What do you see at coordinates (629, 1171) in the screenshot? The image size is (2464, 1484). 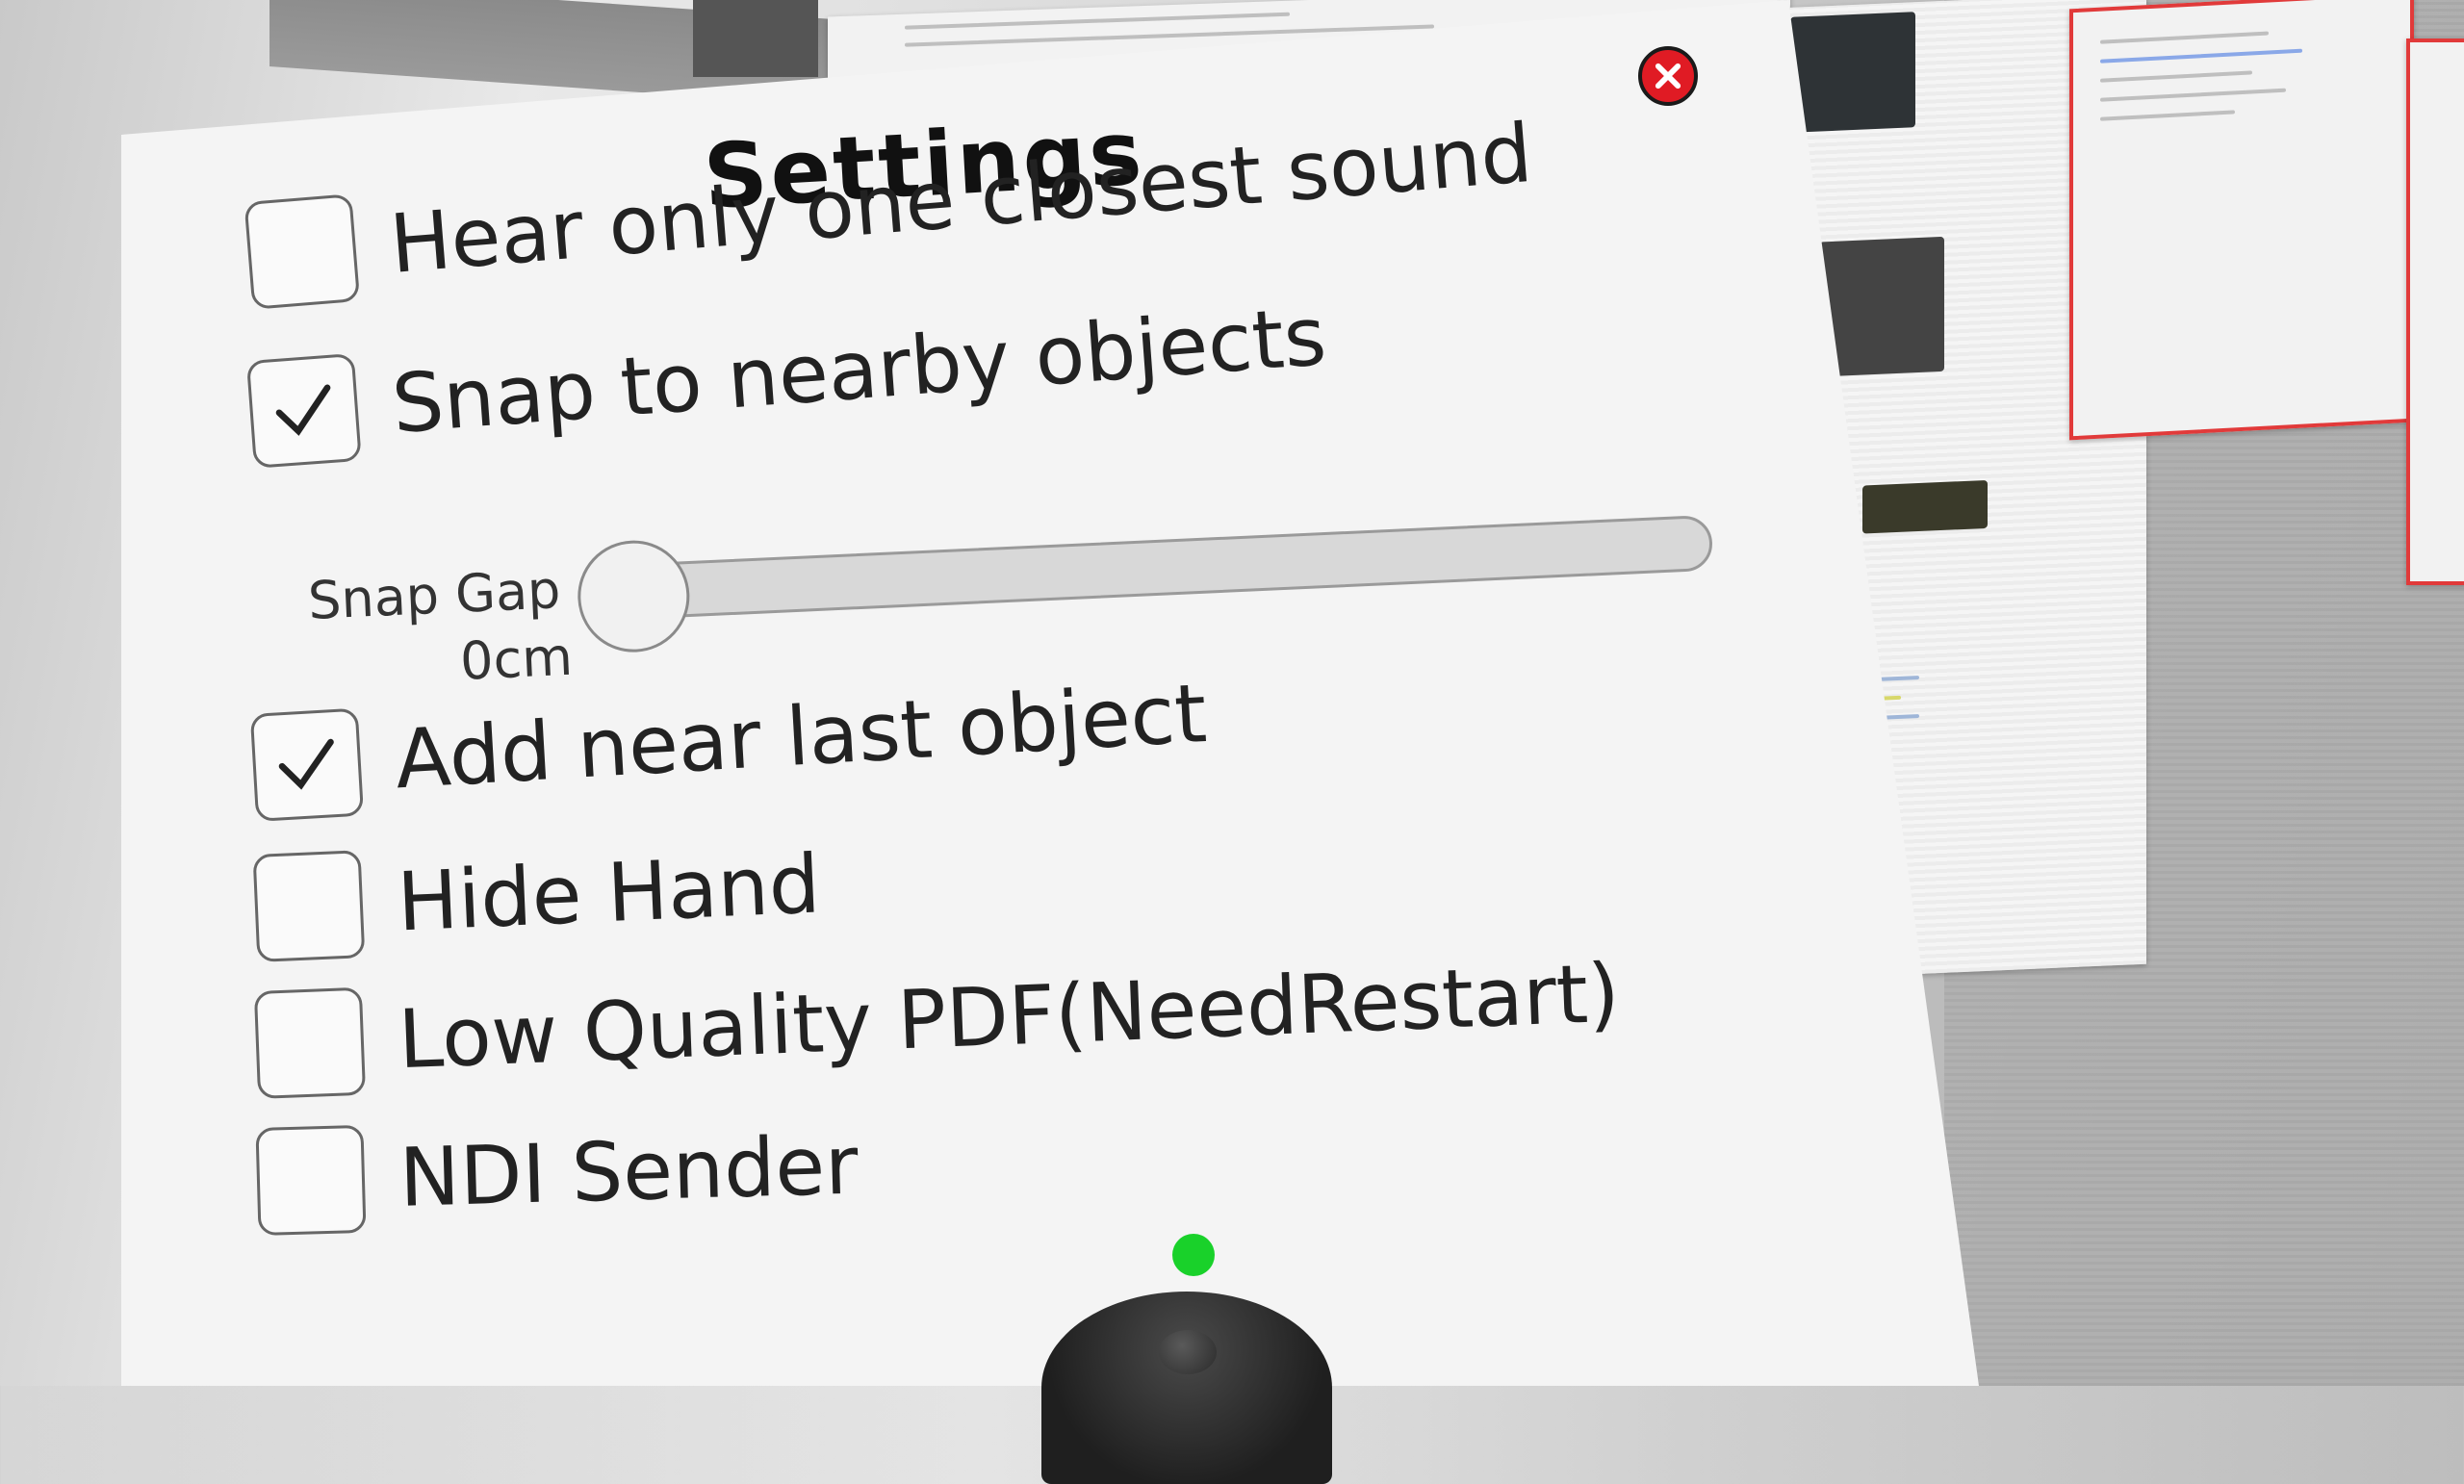 I see `option-label: NDI Sender` at bounding box center [629, 1171].